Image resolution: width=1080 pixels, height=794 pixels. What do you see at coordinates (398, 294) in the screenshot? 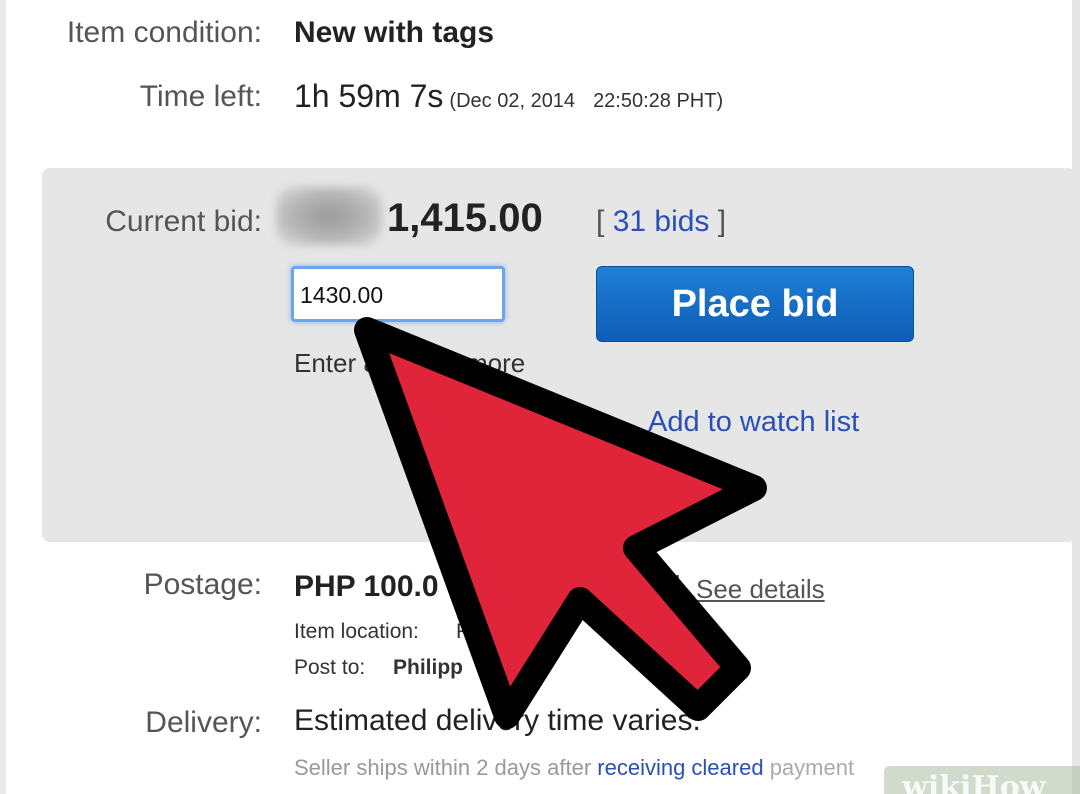
I see `bid-amount-input` at bounding box center [398, 294].